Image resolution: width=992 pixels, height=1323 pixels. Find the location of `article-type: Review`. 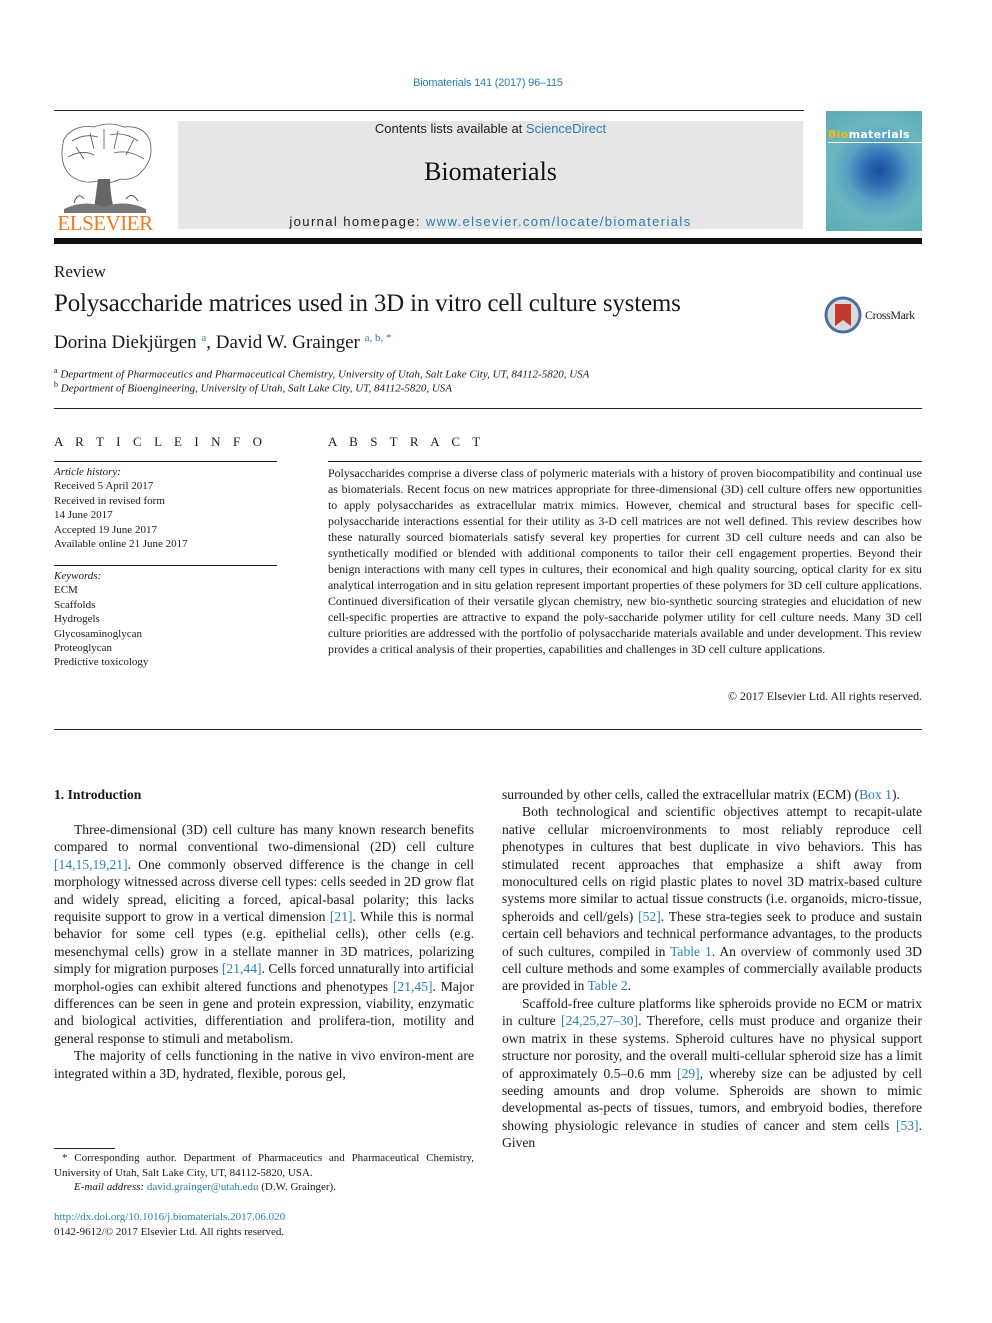

article-type: Review is located at coordinates (80, 271).